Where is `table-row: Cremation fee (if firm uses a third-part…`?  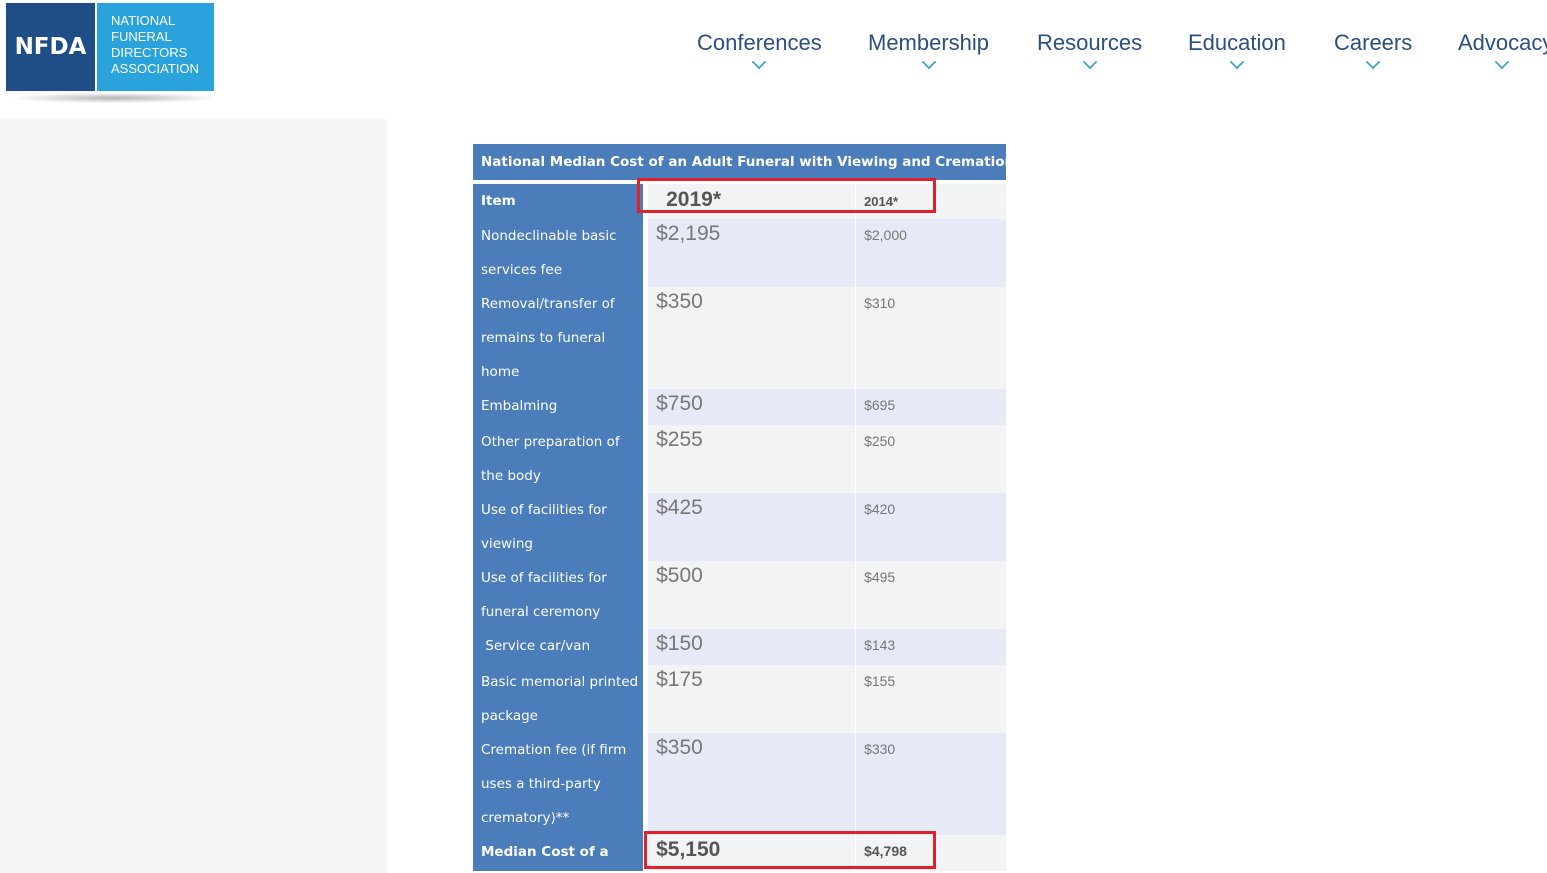
table-row: Cremation fee (if firm uses a third-part… is located at coordinates (739, 784).